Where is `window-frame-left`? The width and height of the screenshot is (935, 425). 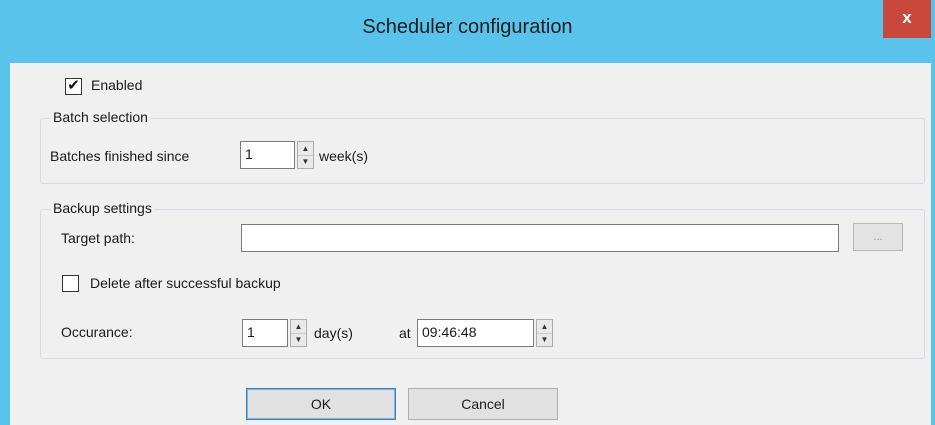
window-frame-left is located at coordinates (5, 212).